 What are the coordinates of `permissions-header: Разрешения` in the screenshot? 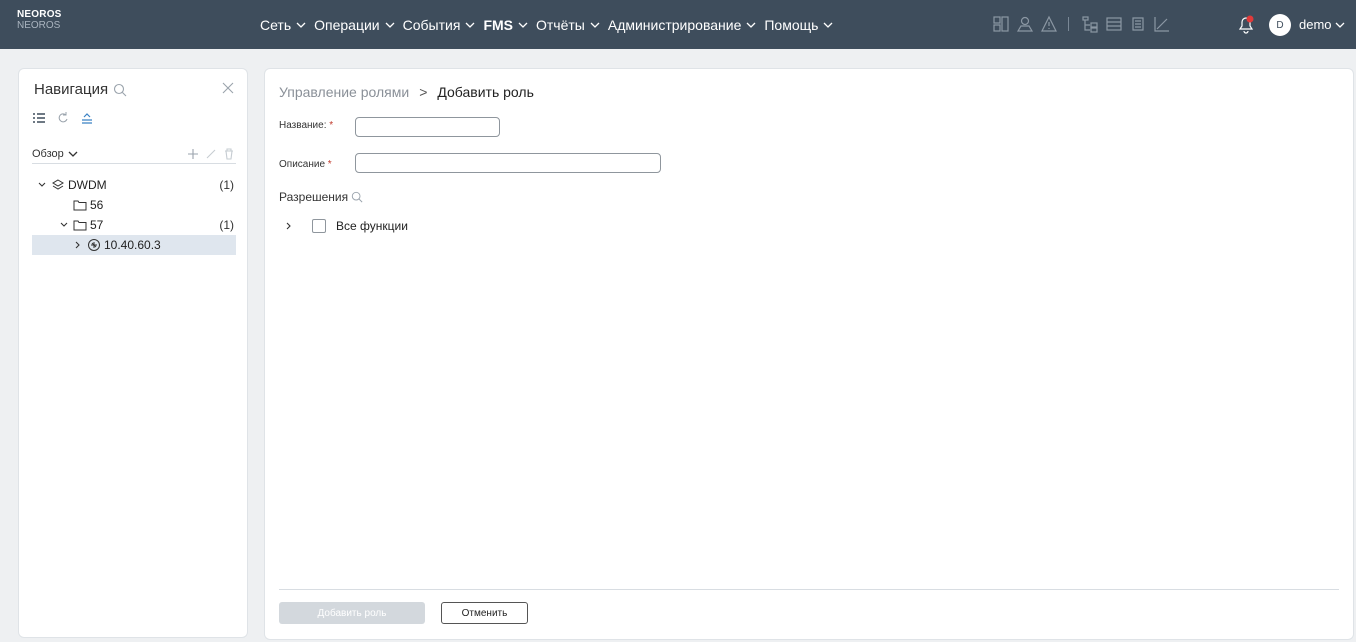 It's located at (321, 197).